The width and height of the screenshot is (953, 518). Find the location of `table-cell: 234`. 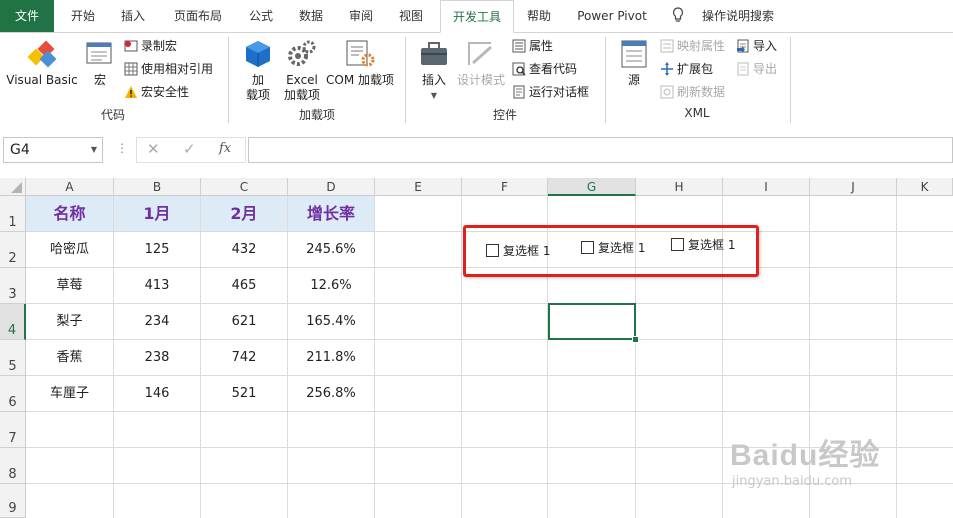

table-cell: 234 is located at coordinates (157, 321).